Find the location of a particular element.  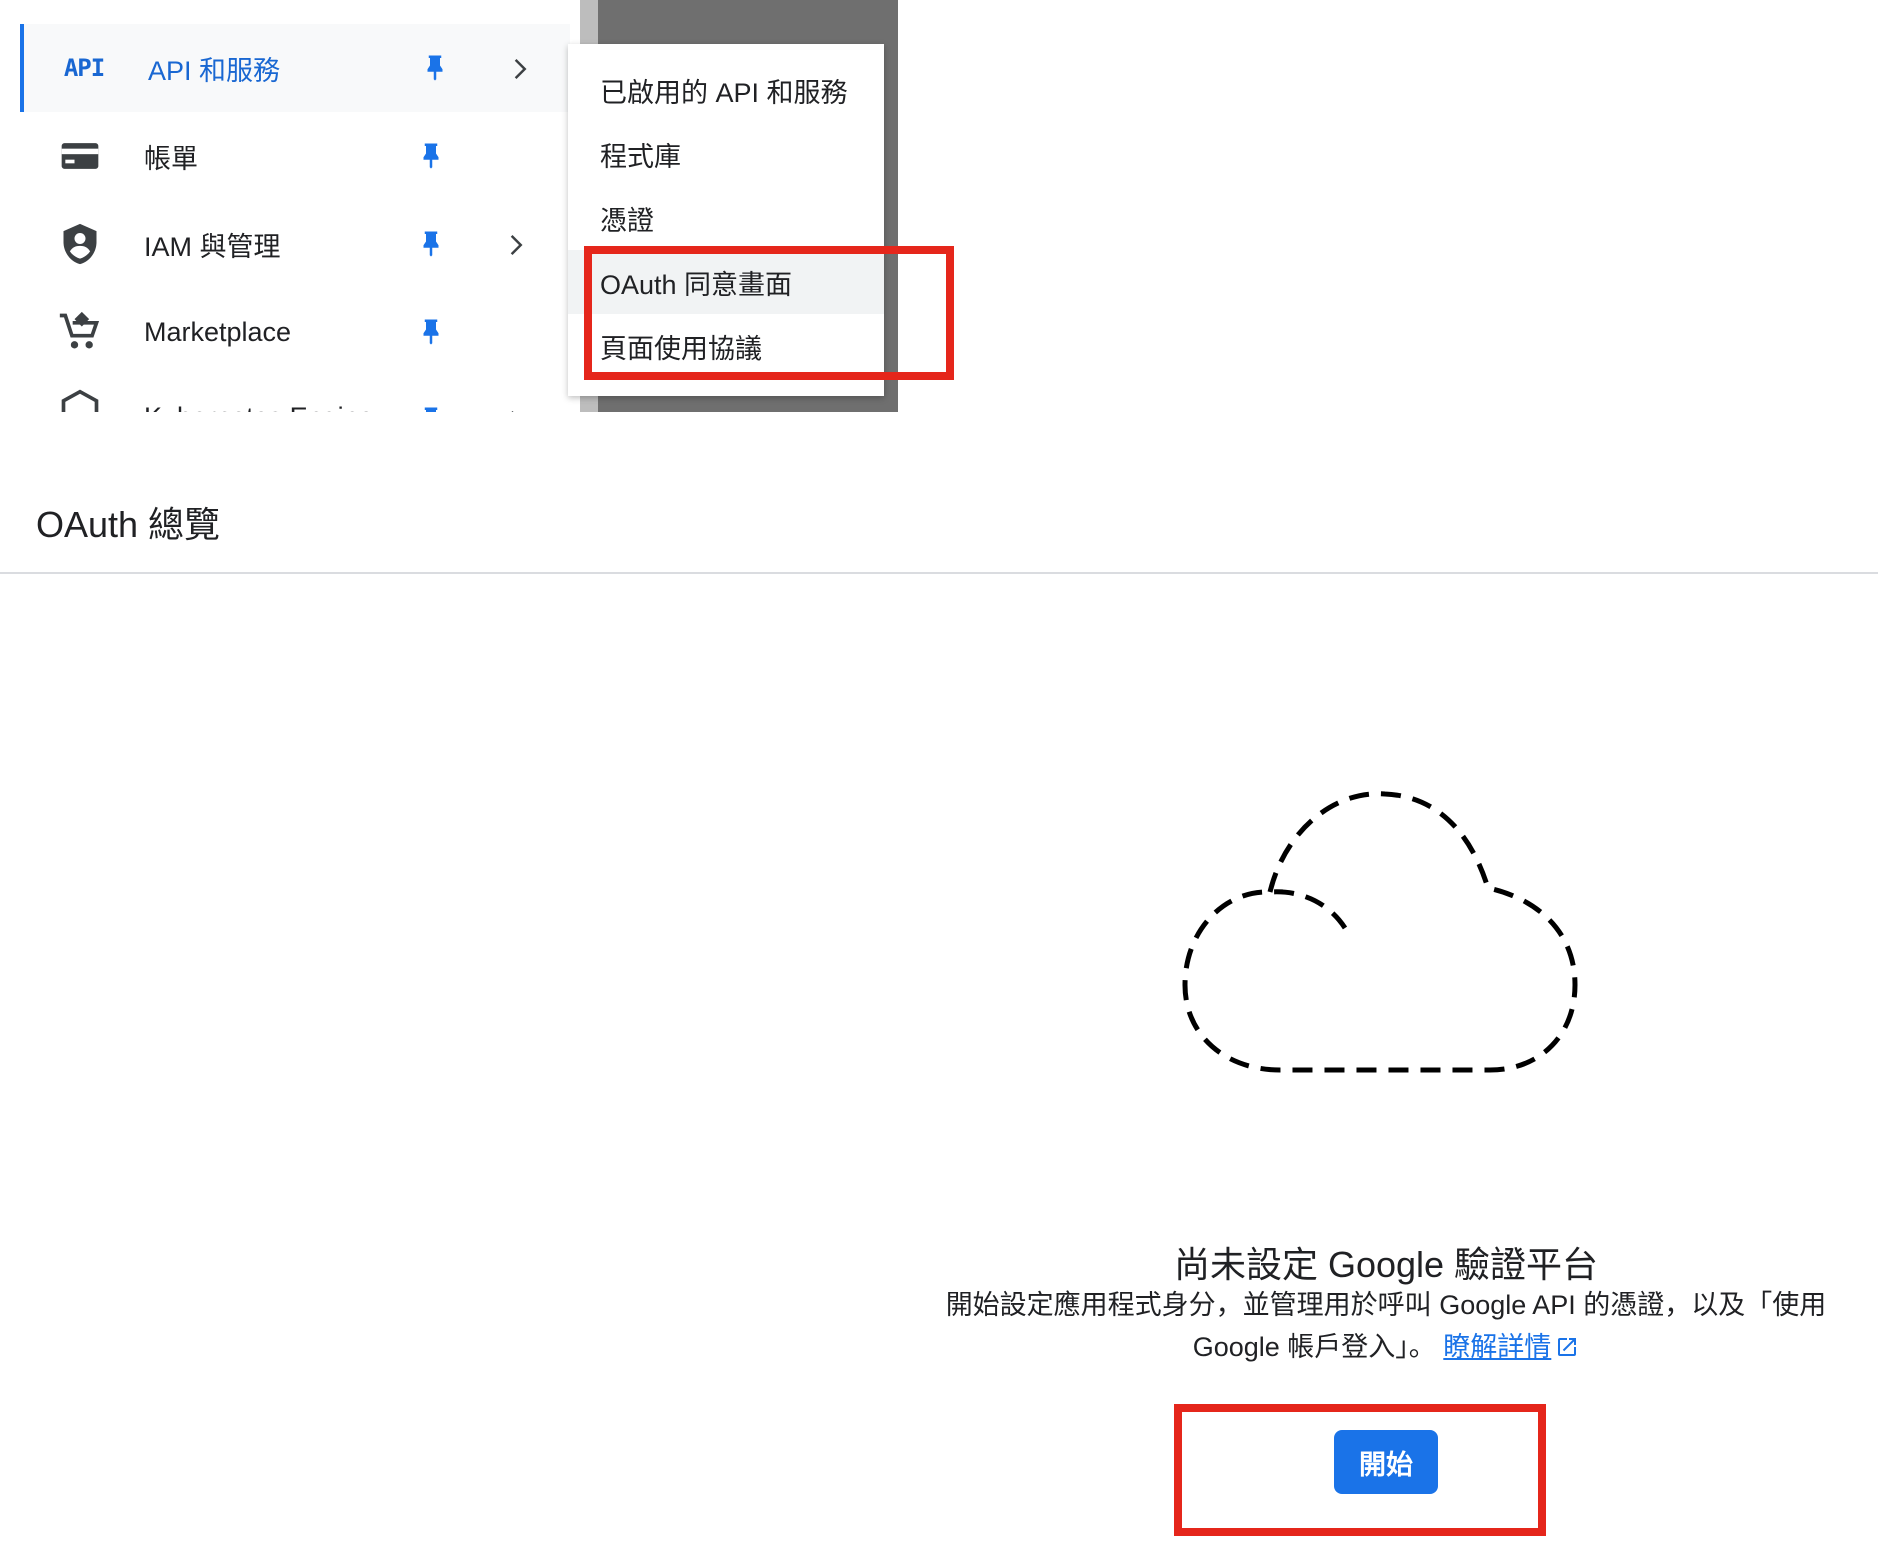

learn-more-link: 瞭解詳情 is located at coordinates (1511, 1347).